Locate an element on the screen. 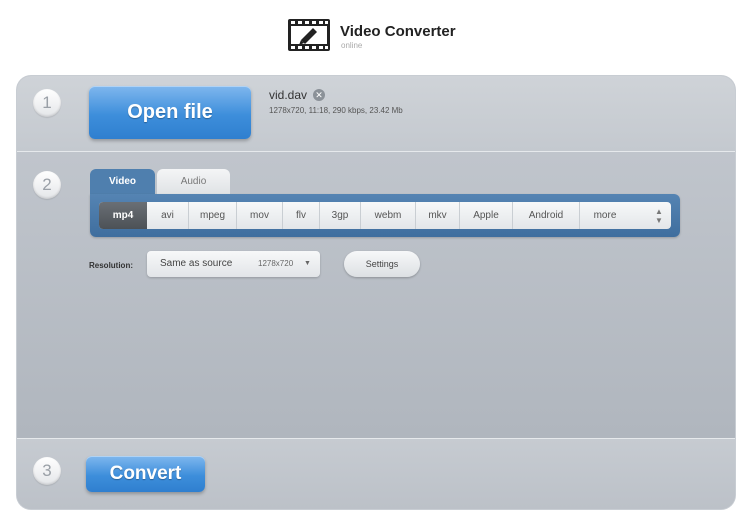 The width and height of the screenshot is (750, 527). format-flv: flv is located at coordinates (301, 215).